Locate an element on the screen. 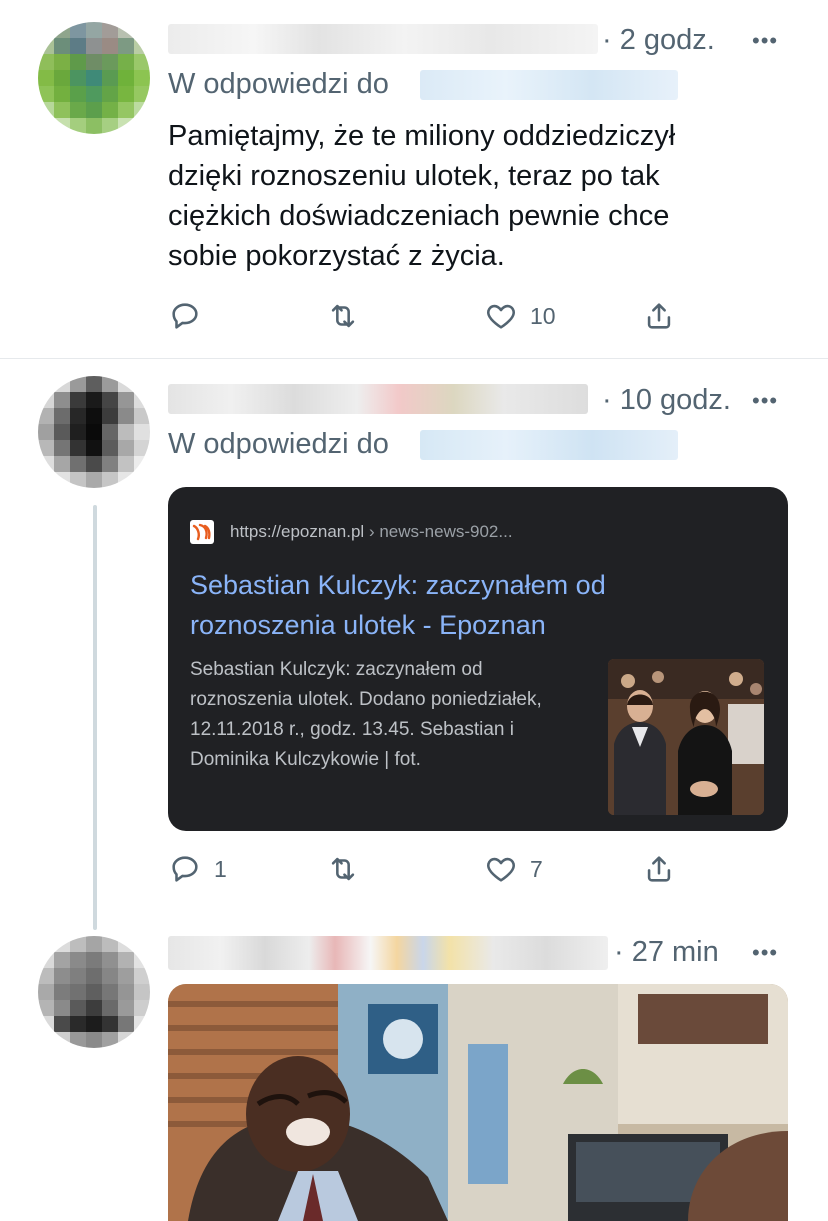  site-favicon is located at coordinates (202, 532).